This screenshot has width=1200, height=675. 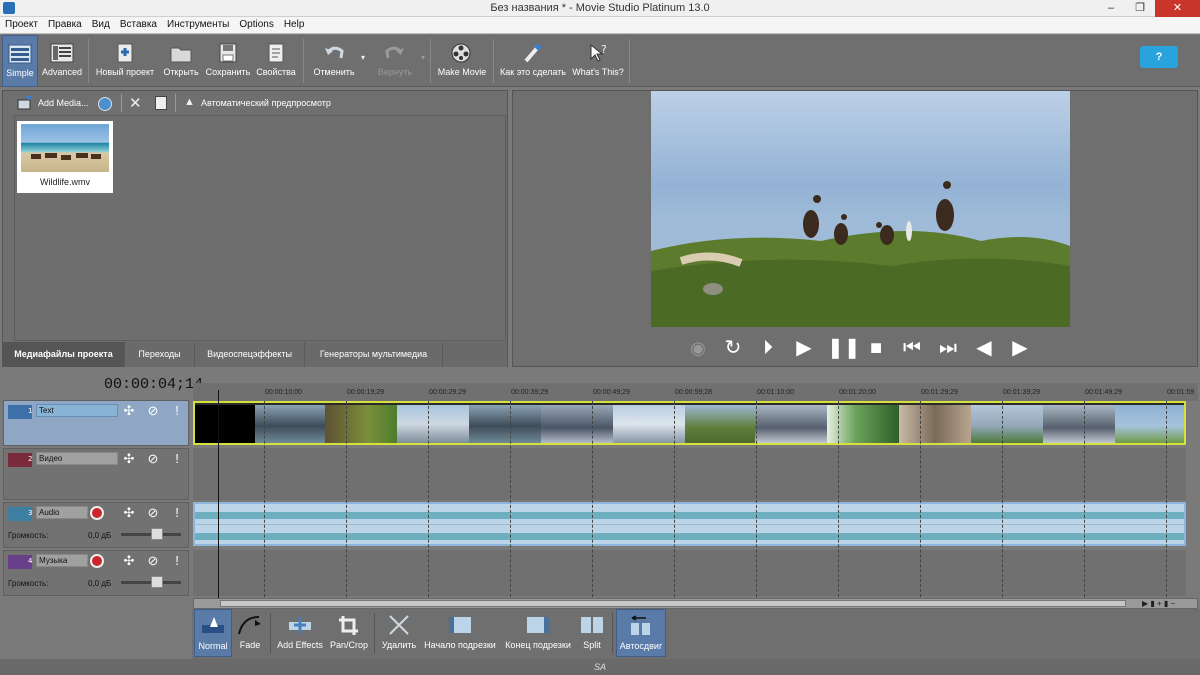 What do you see at coordinates (984, 348) in the screenshot?
I see `previous-frame-icon: ◀` at bounding box center [984, 348].